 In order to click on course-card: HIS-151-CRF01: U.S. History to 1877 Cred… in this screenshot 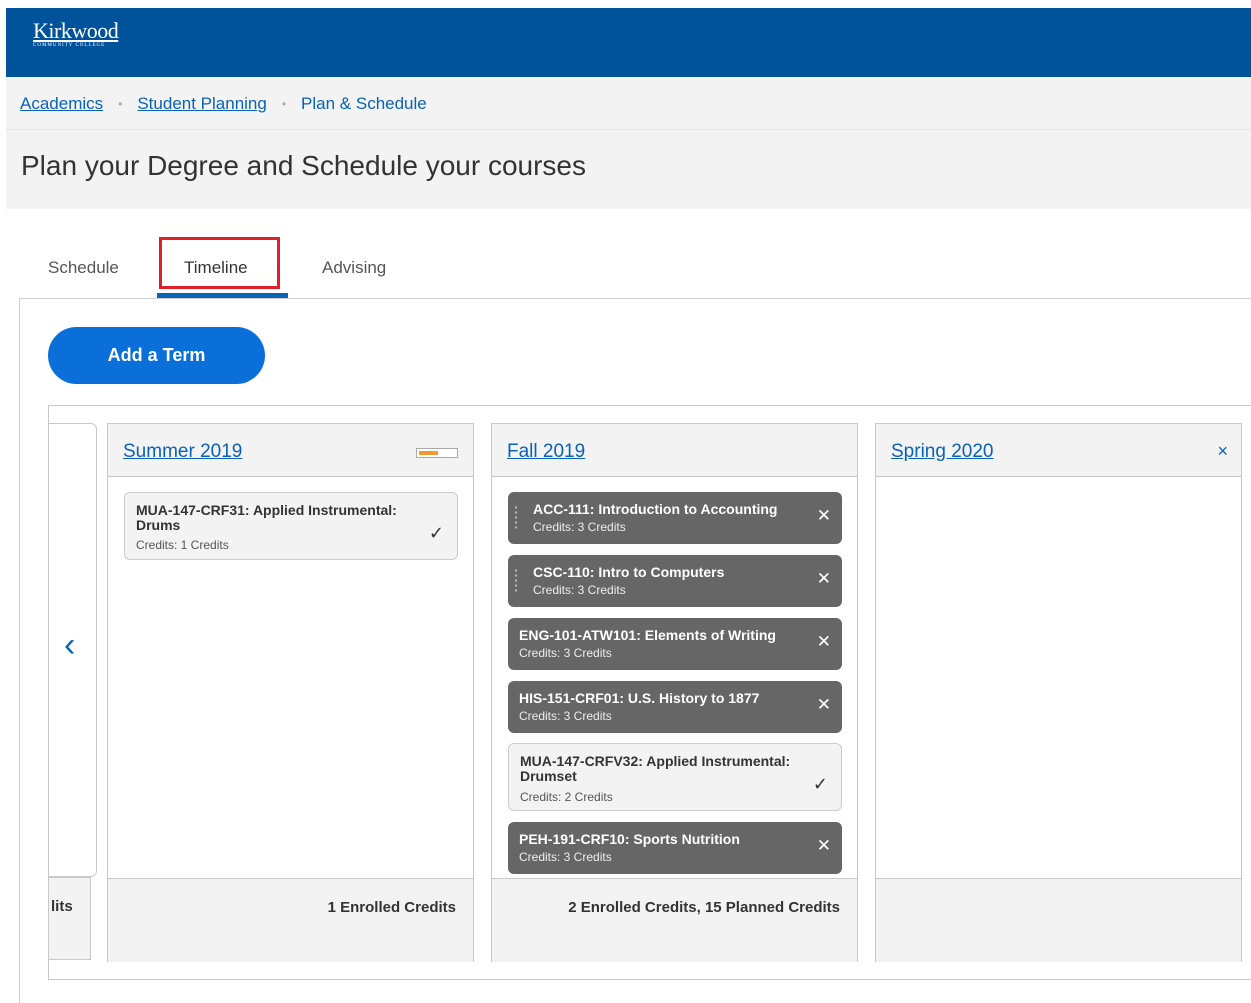, I will do `click(675, 707)`.